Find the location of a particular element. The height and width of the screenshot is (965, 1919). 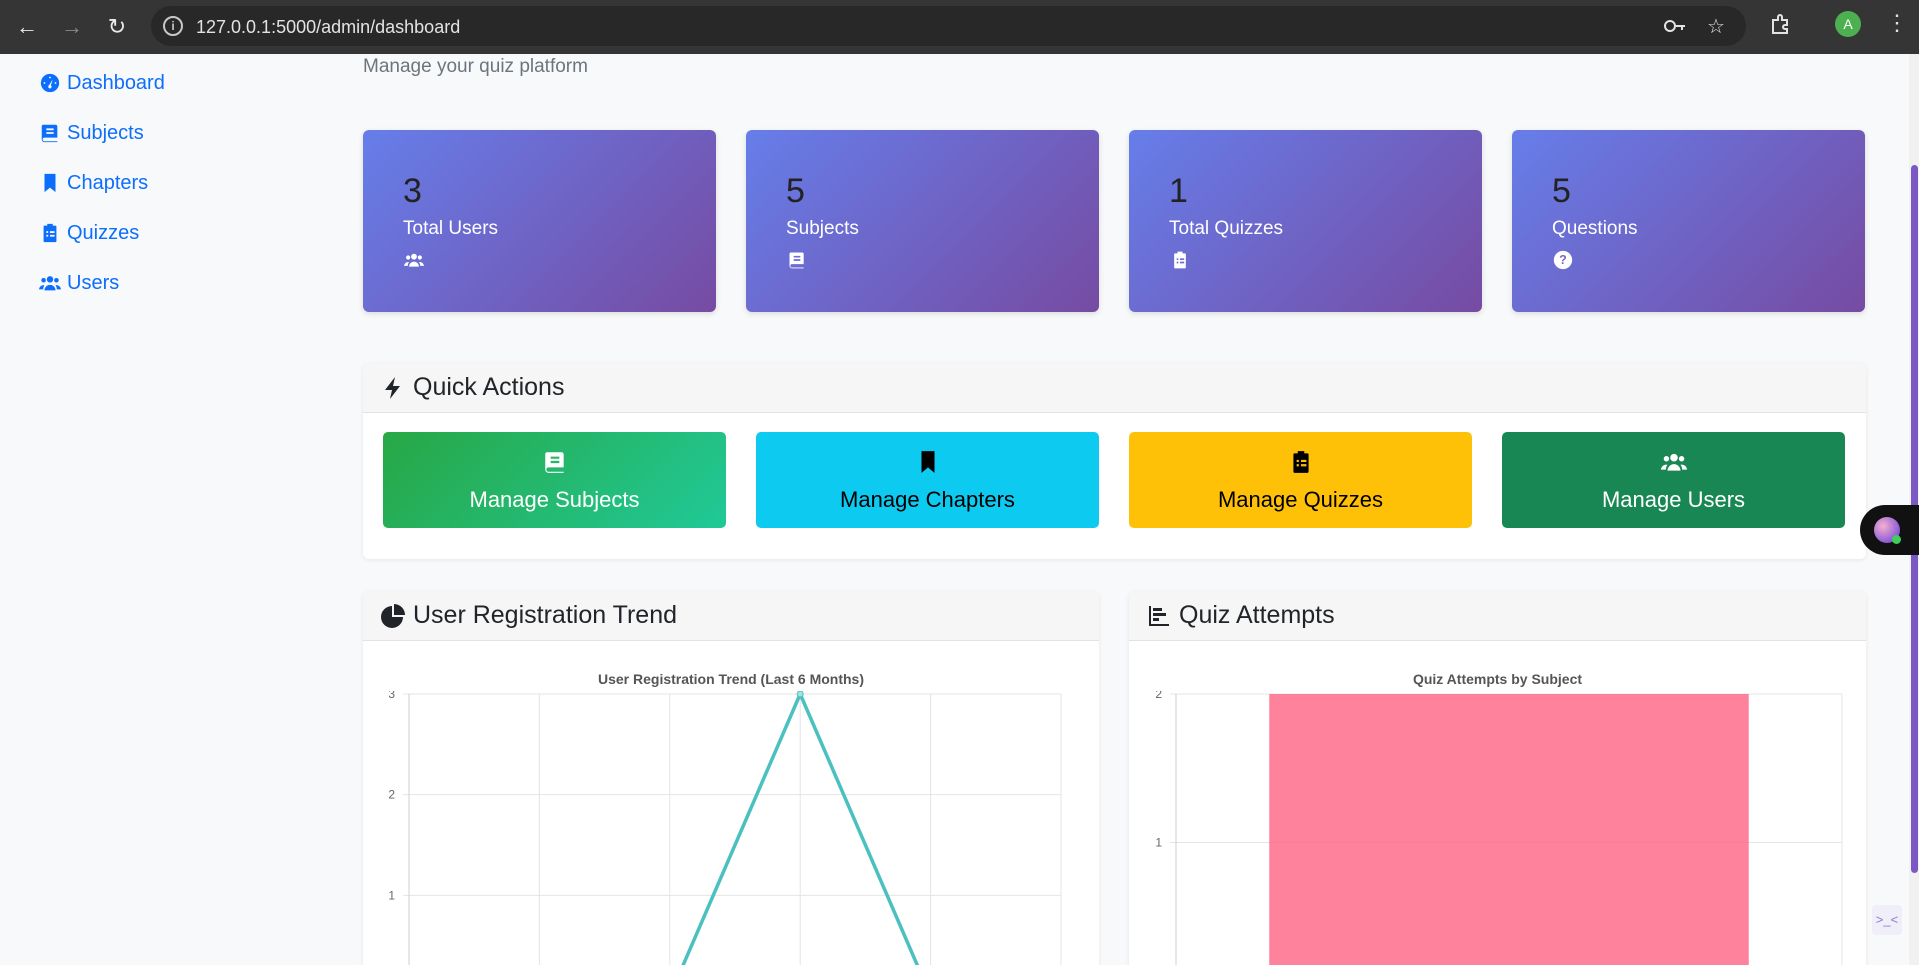

button-label: Manage Users is located at coordinates (1673, 499).